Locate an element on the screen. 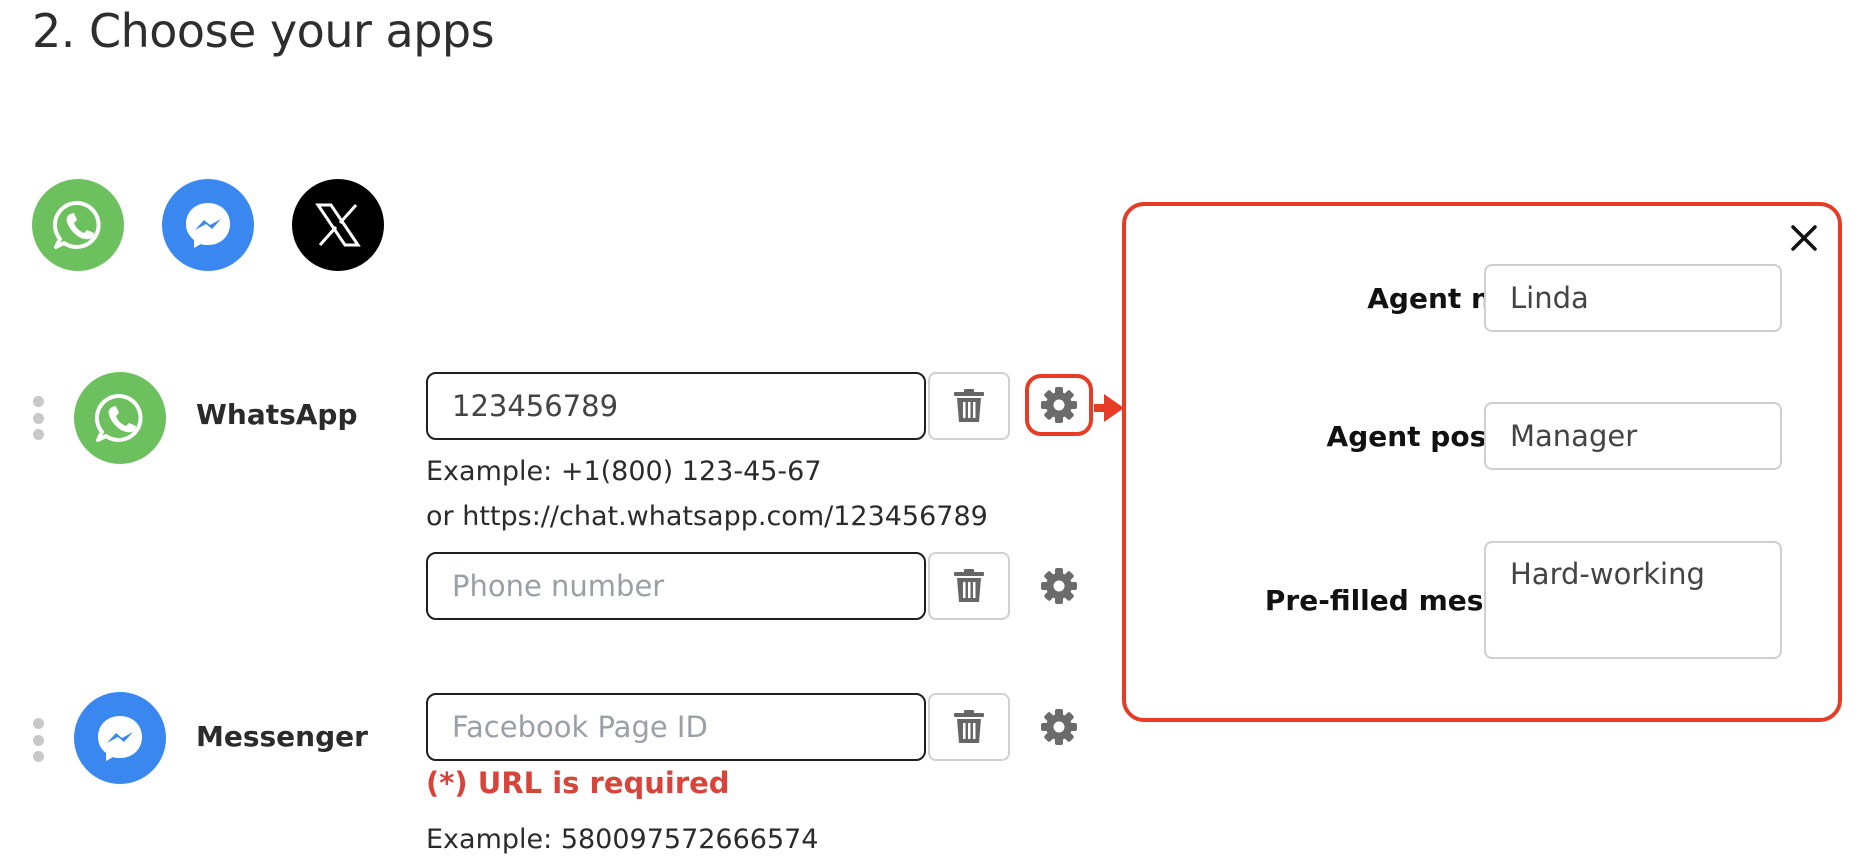  close-icon is located at coordinates (1804, 238).